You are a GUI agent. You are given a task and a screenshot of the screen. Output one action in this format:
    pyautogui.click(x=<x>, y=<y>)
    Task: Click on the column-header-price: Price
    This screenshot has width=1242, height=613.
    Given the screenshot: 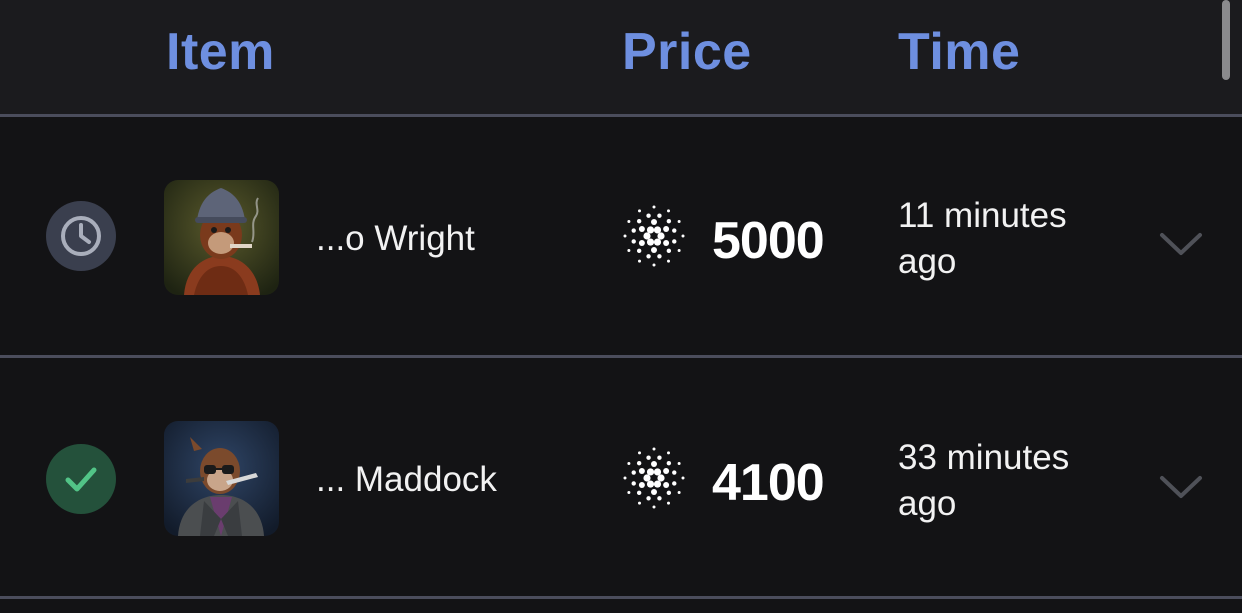 What is the action you would take?
    pyautogui.click(x=687, y=52)
    